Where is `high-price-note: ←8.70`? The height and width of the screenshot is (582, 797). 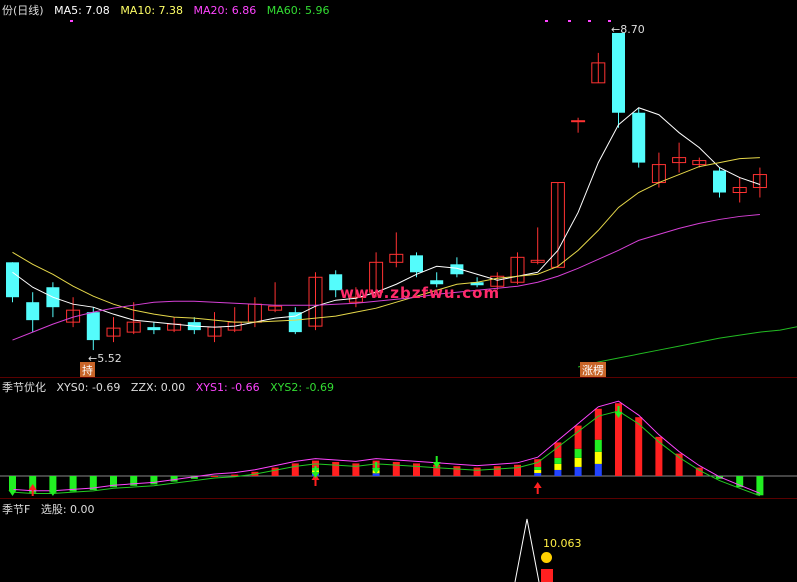
high-price-note: ←8.70 is located at coordinates (628, 29).